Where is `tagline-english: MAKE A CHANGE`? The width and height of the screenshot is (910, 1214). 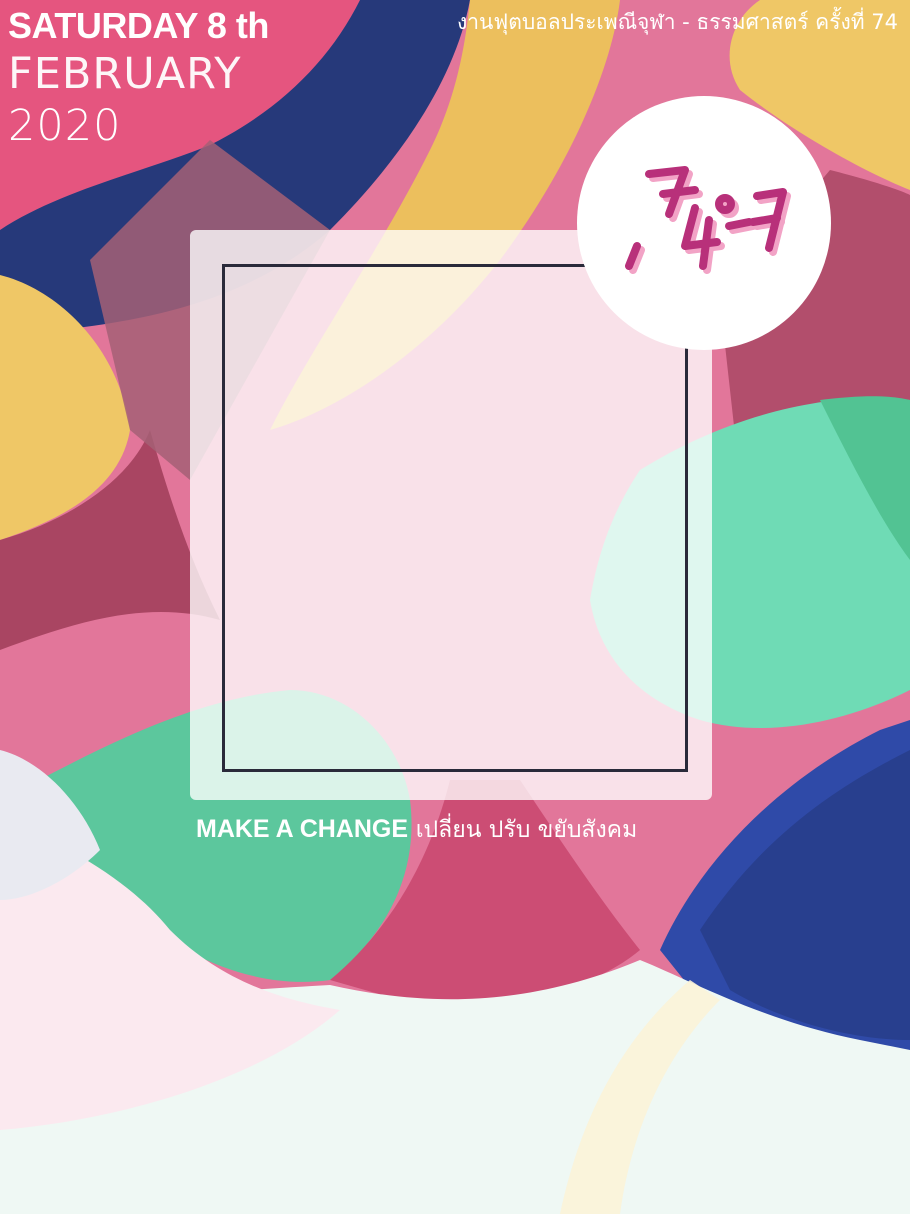 tagline-english: MAKE A CHANGE is located at coordinates (302, 829).